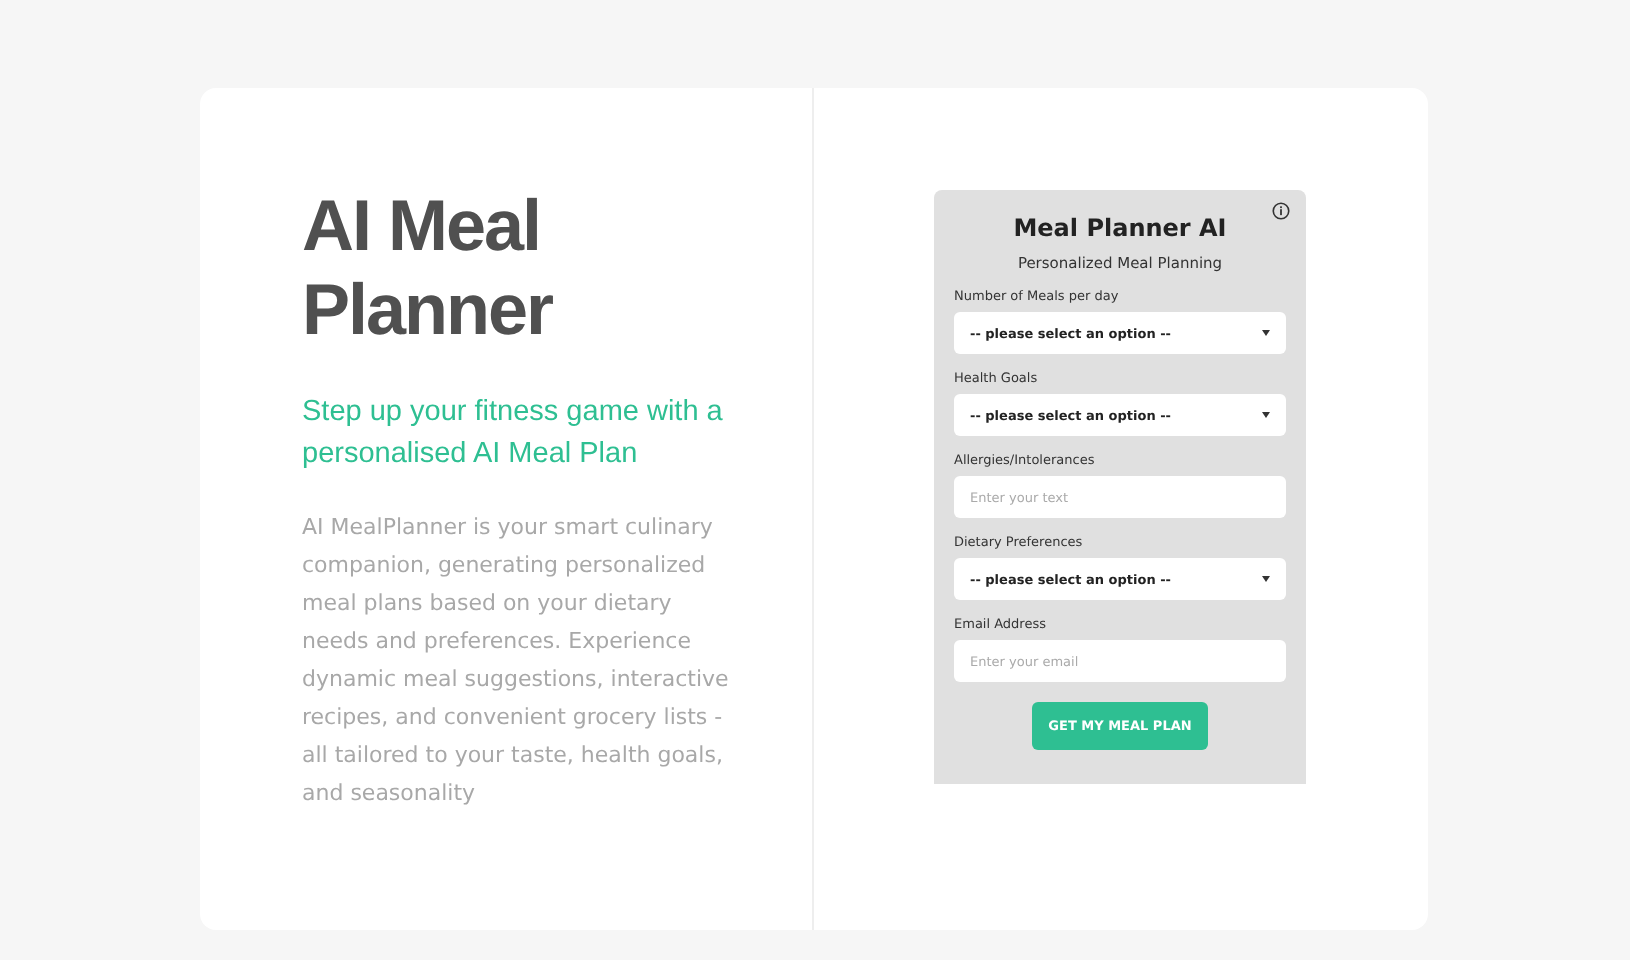 Image resolution: width=1630 pixels, height=960 pixels. Describe the element at coordinates (513, 434) in the screenshot. I see `tagline: Step up your fitness game with a personalised AI Meal Plan` at that location.